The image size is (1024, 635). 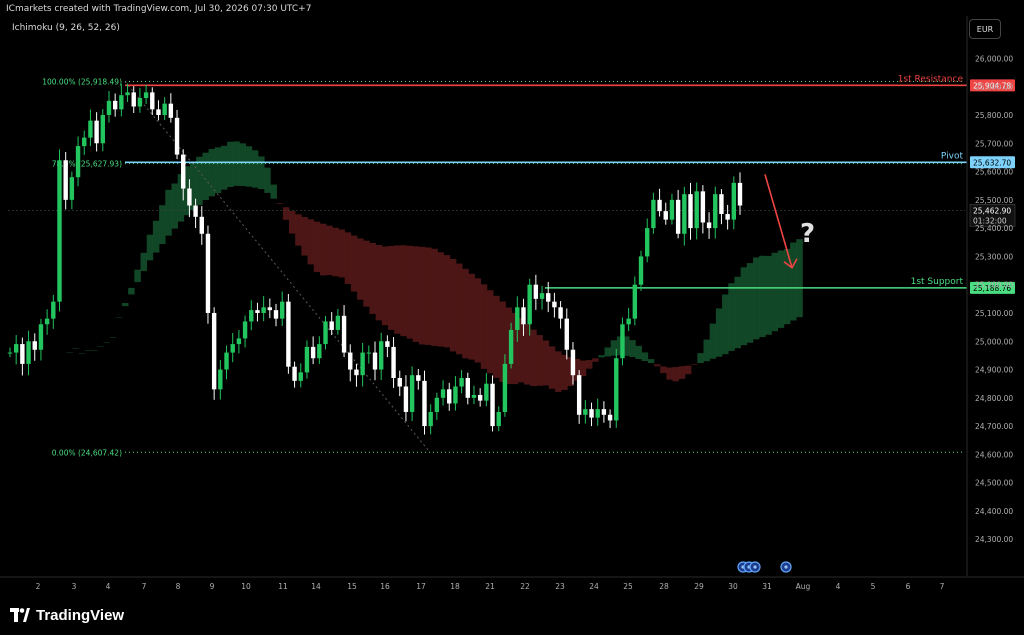 I want to click on price-tick-label: 25,300.00, so click(x=994, y=256).